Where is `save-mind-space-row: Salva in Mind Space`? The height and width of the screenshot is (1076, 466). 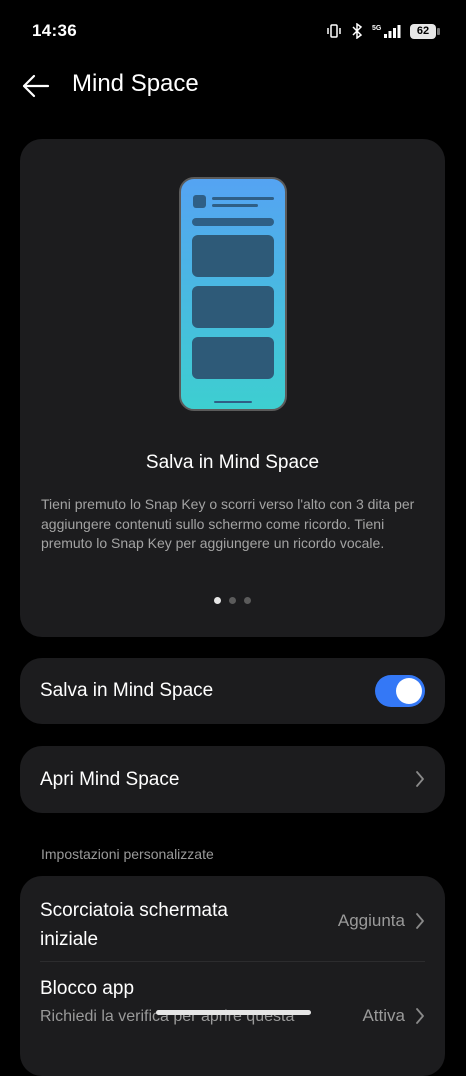 save-mind-space-row: Salva in Mind Space is located at coordinates (232, 691).